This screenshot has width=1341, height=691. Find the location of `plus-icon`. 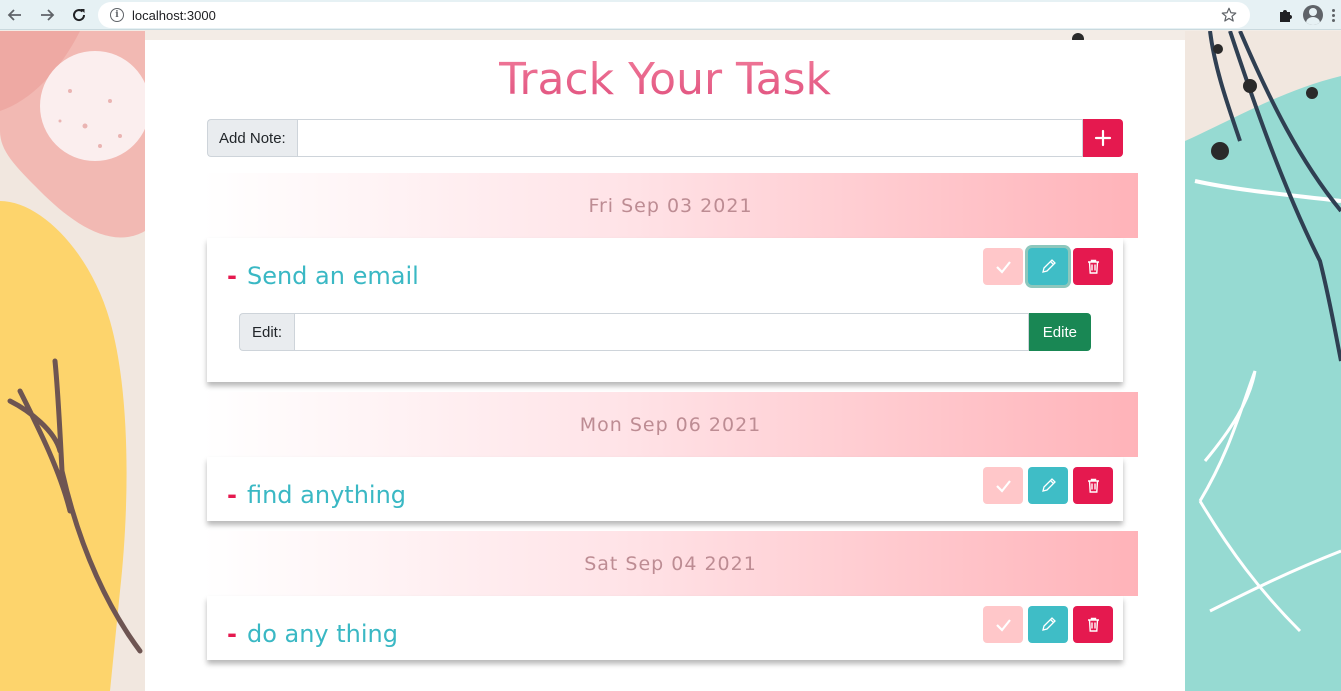

plus-icon is located at coordinates (1103, 138).